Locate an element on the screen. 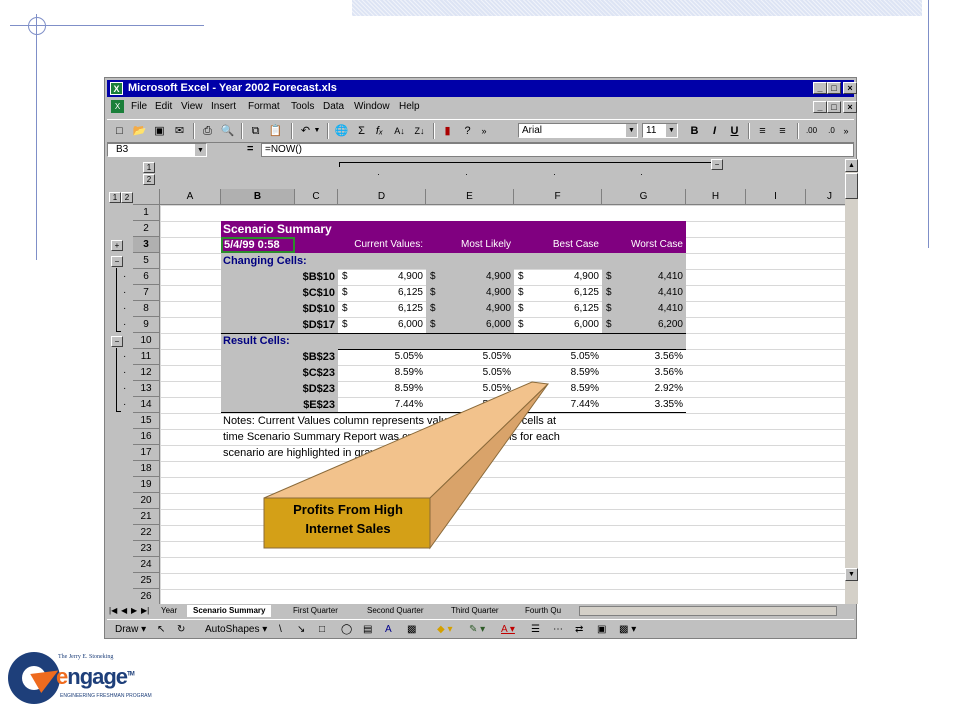 This screenshot has height=720, width=960. maximize-button: □ is located at coordinates (834, 88).